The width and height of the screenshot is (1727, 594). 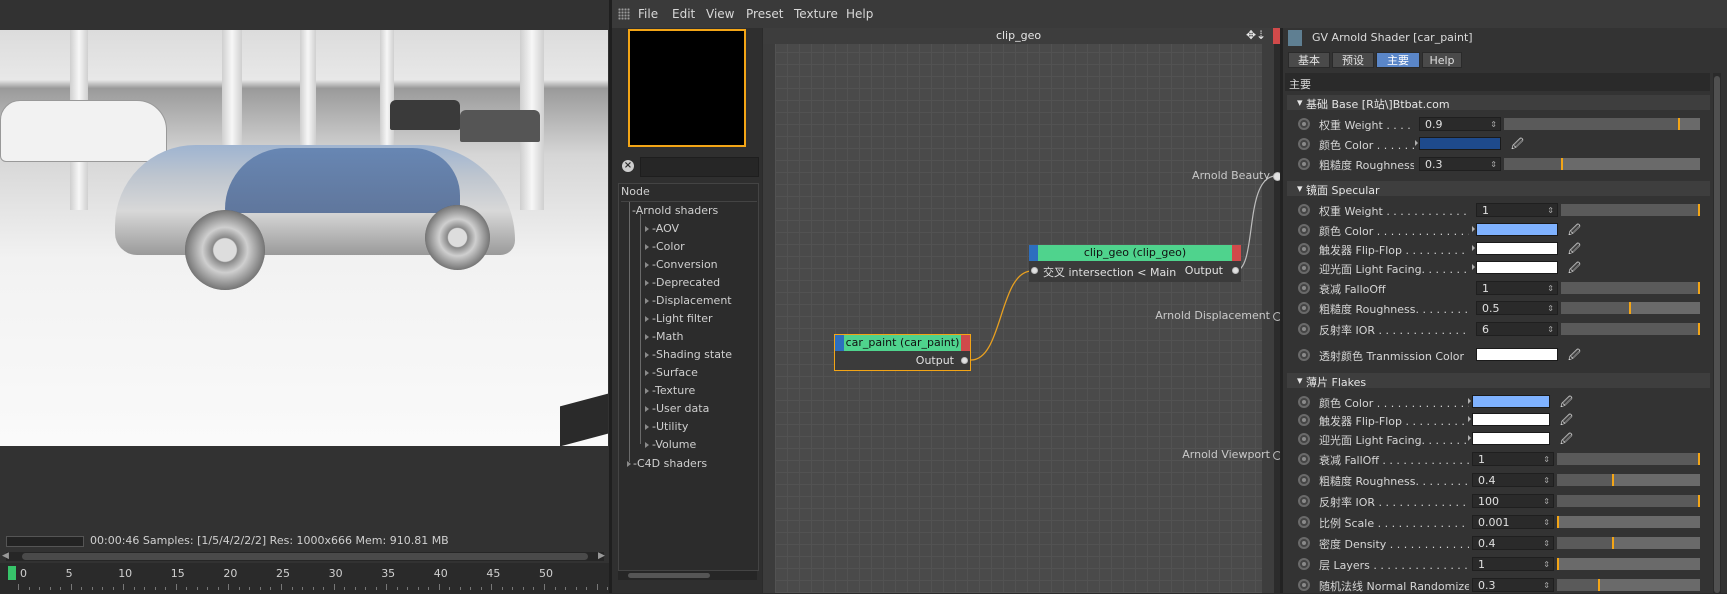 What do you see at coordinates (683, 14) in the screenshot?
I see `menu-edit: Edit` at bounding box center [683, 14].